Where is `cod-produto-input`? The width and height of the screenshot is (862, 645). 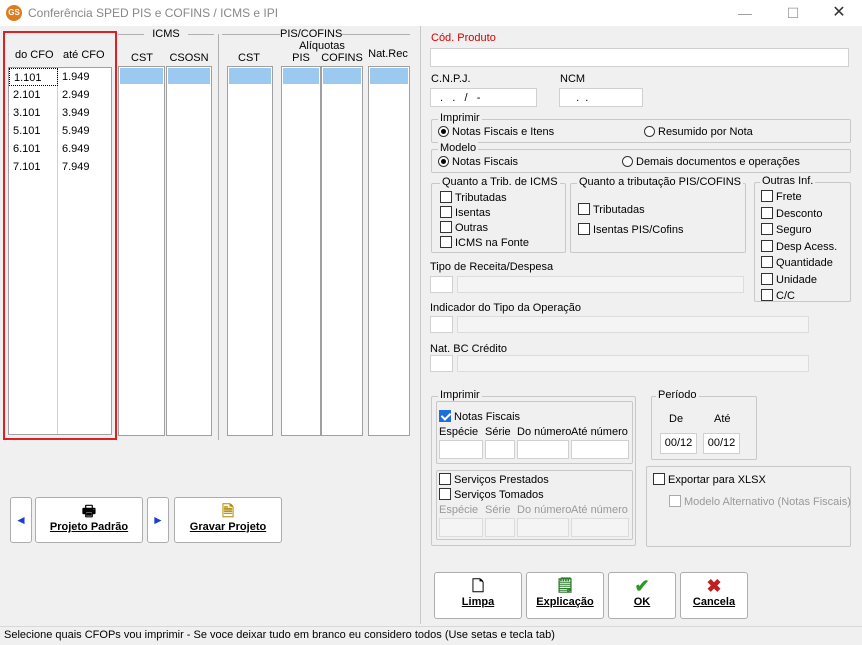
cod-produto-input is located at coordinates (639, 57).